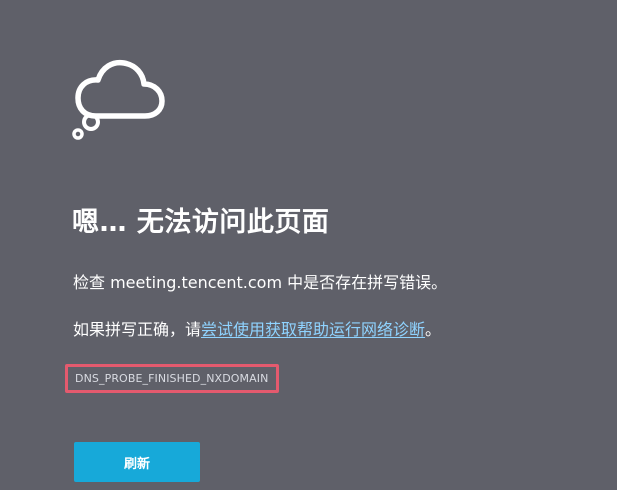 This screenshot has width=617, height=490. Describe the element at coordinates (137, 329) in the screenshot. I see `diagnostics-message-prefix: 如果拼写正确，请` at that location.